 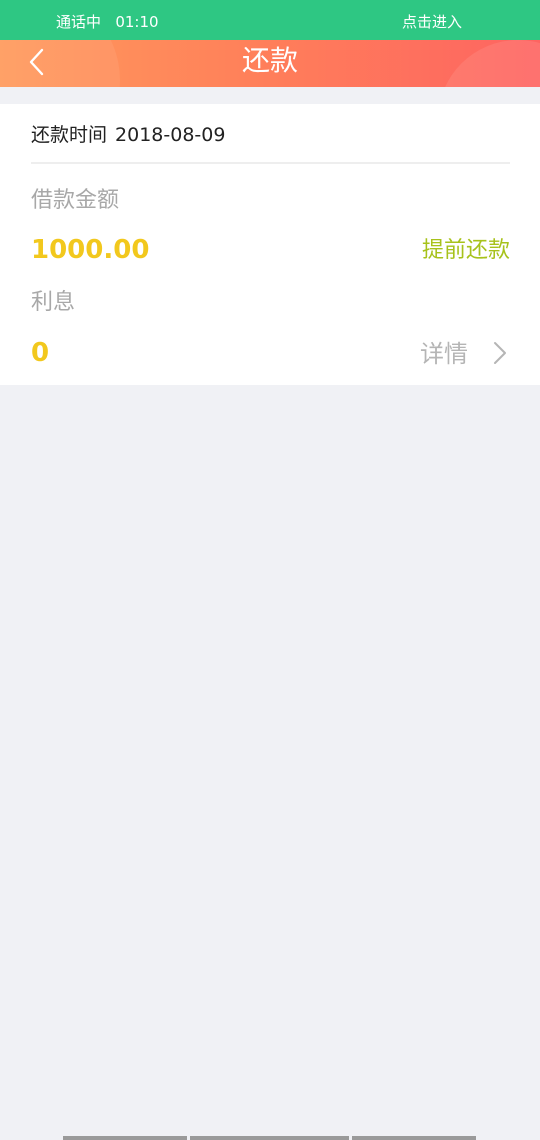 I want to click on loan-amount-label: 借款金额, so click(x=75, y=200).